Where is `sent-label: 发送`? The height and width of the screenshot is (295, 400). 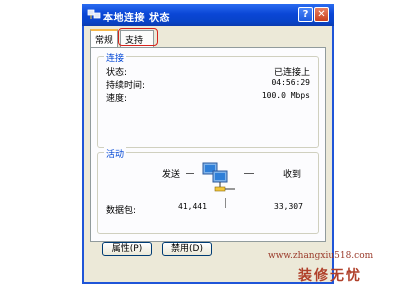
sent-label: 发送 is located at coordinates (171, 175).